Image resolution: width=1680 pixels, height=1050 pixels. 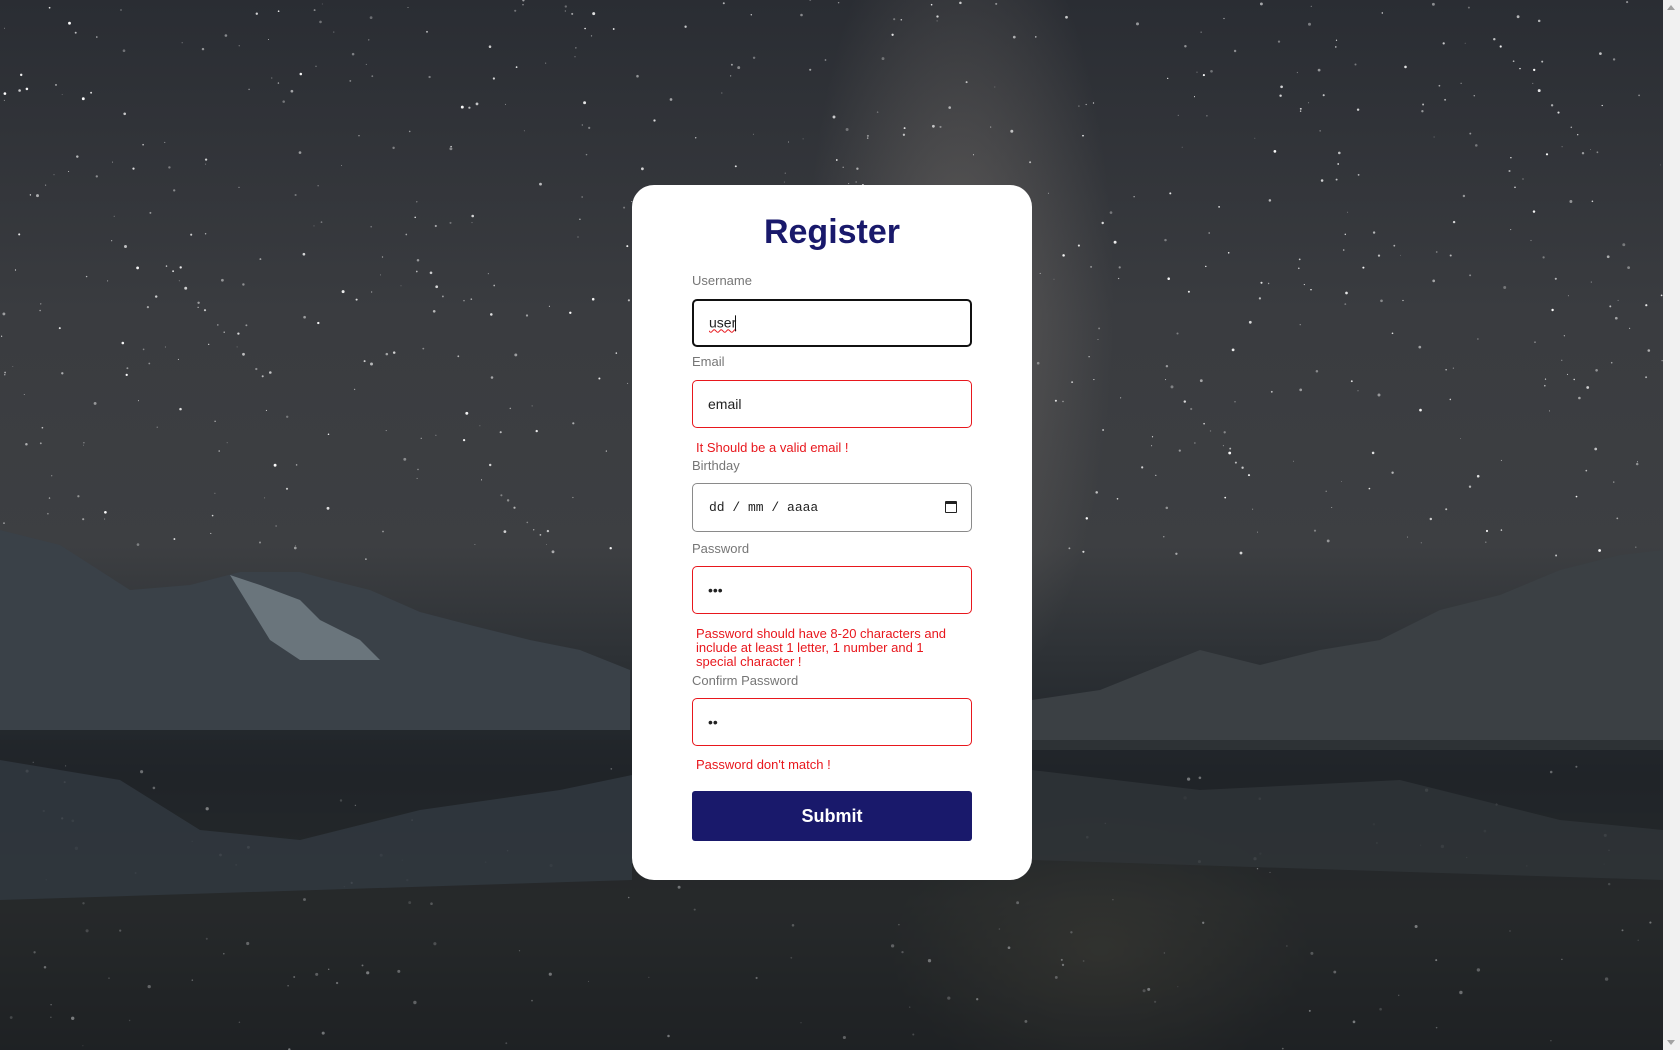 What do you see at coordinates (951, 507) in the screenshot?
I see `calendar-icon` at bounding box center [951, 507].